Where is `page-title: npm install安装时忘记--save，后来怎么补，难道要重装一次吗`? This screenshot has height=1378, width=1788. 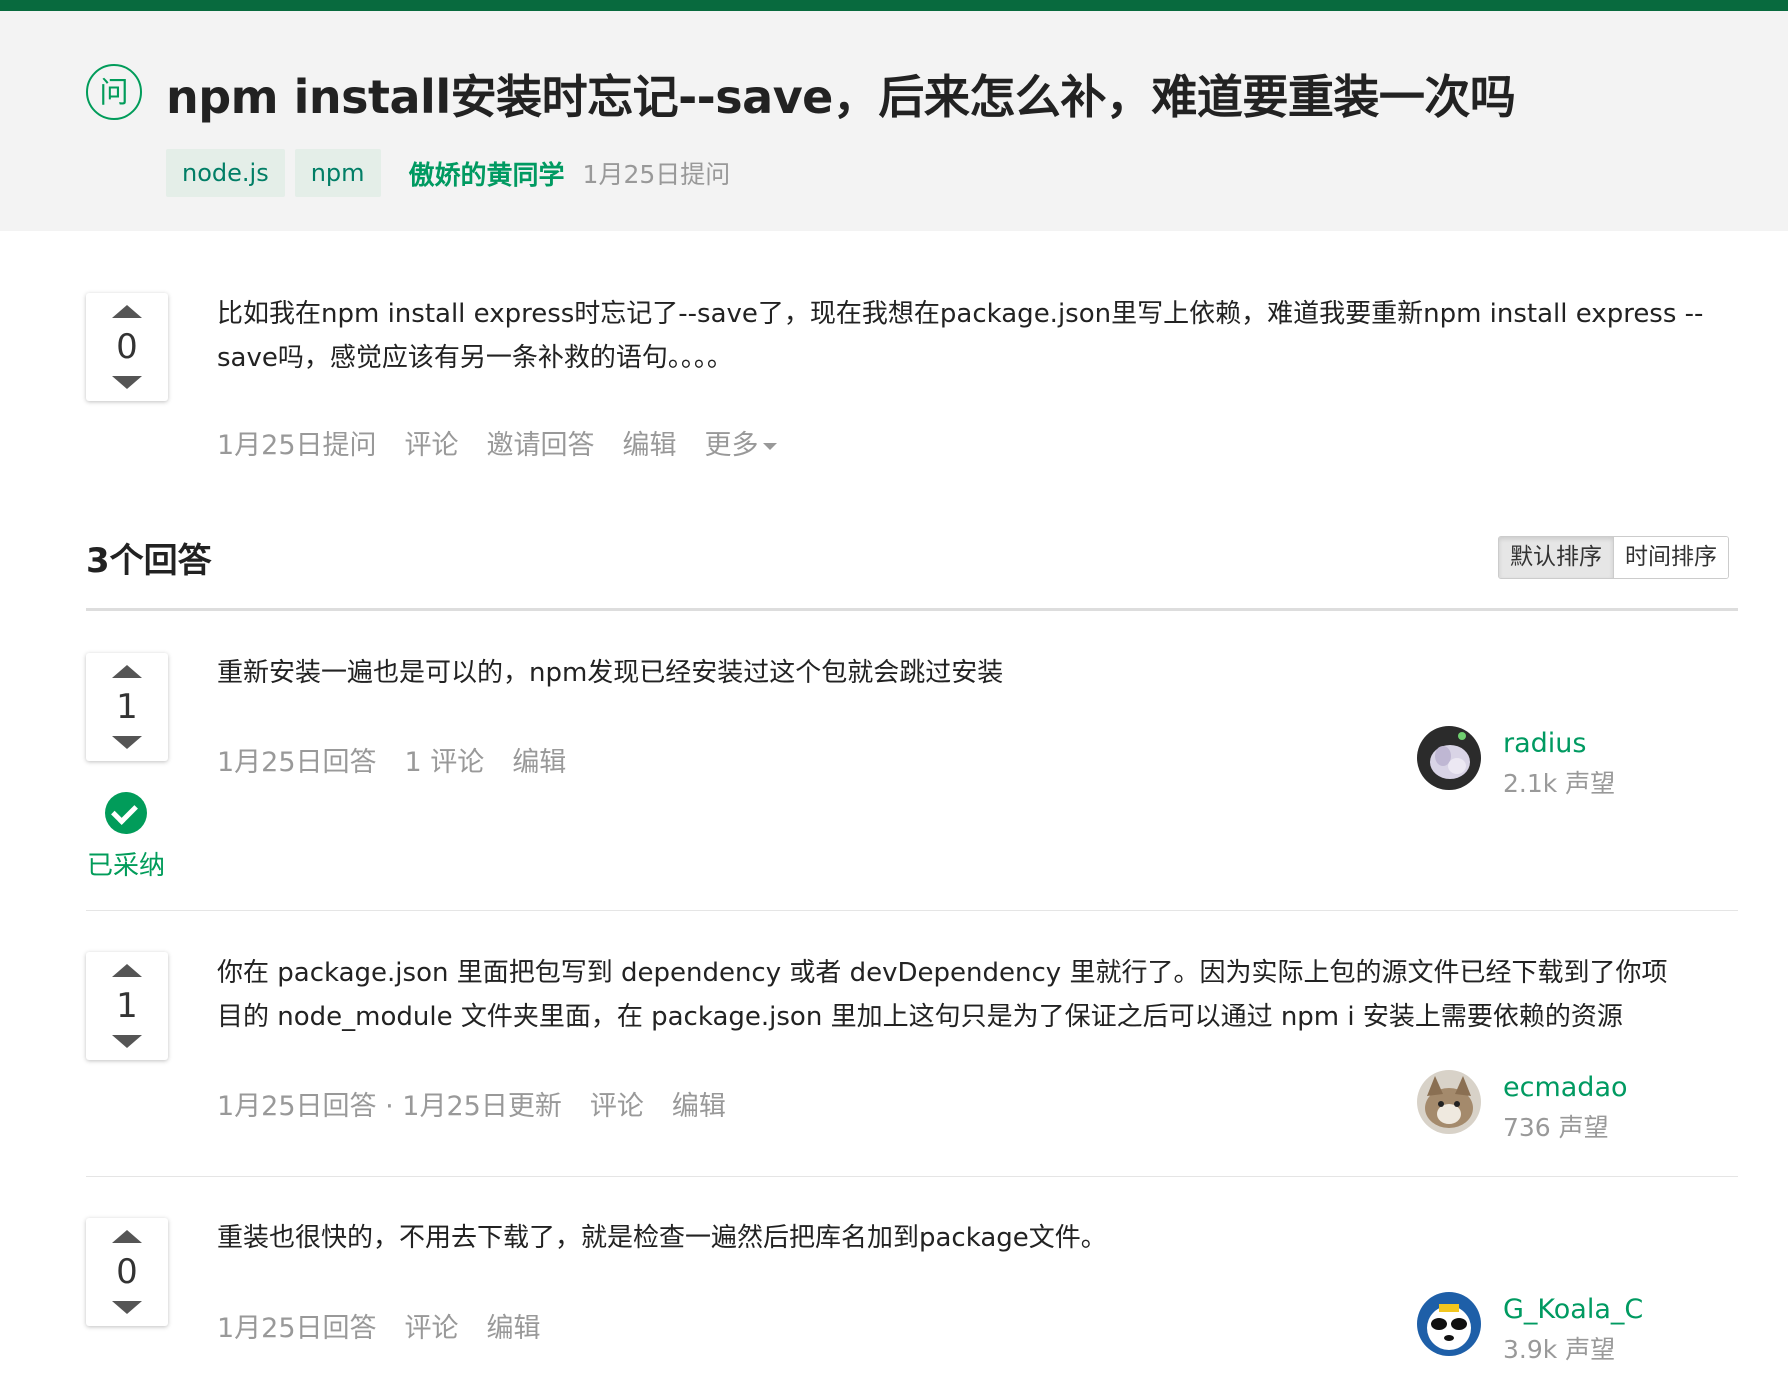 page-title: npm install安装时忘记--save，后来怎么补，难道要重装一次吗 is located at coordinates (841, 97).